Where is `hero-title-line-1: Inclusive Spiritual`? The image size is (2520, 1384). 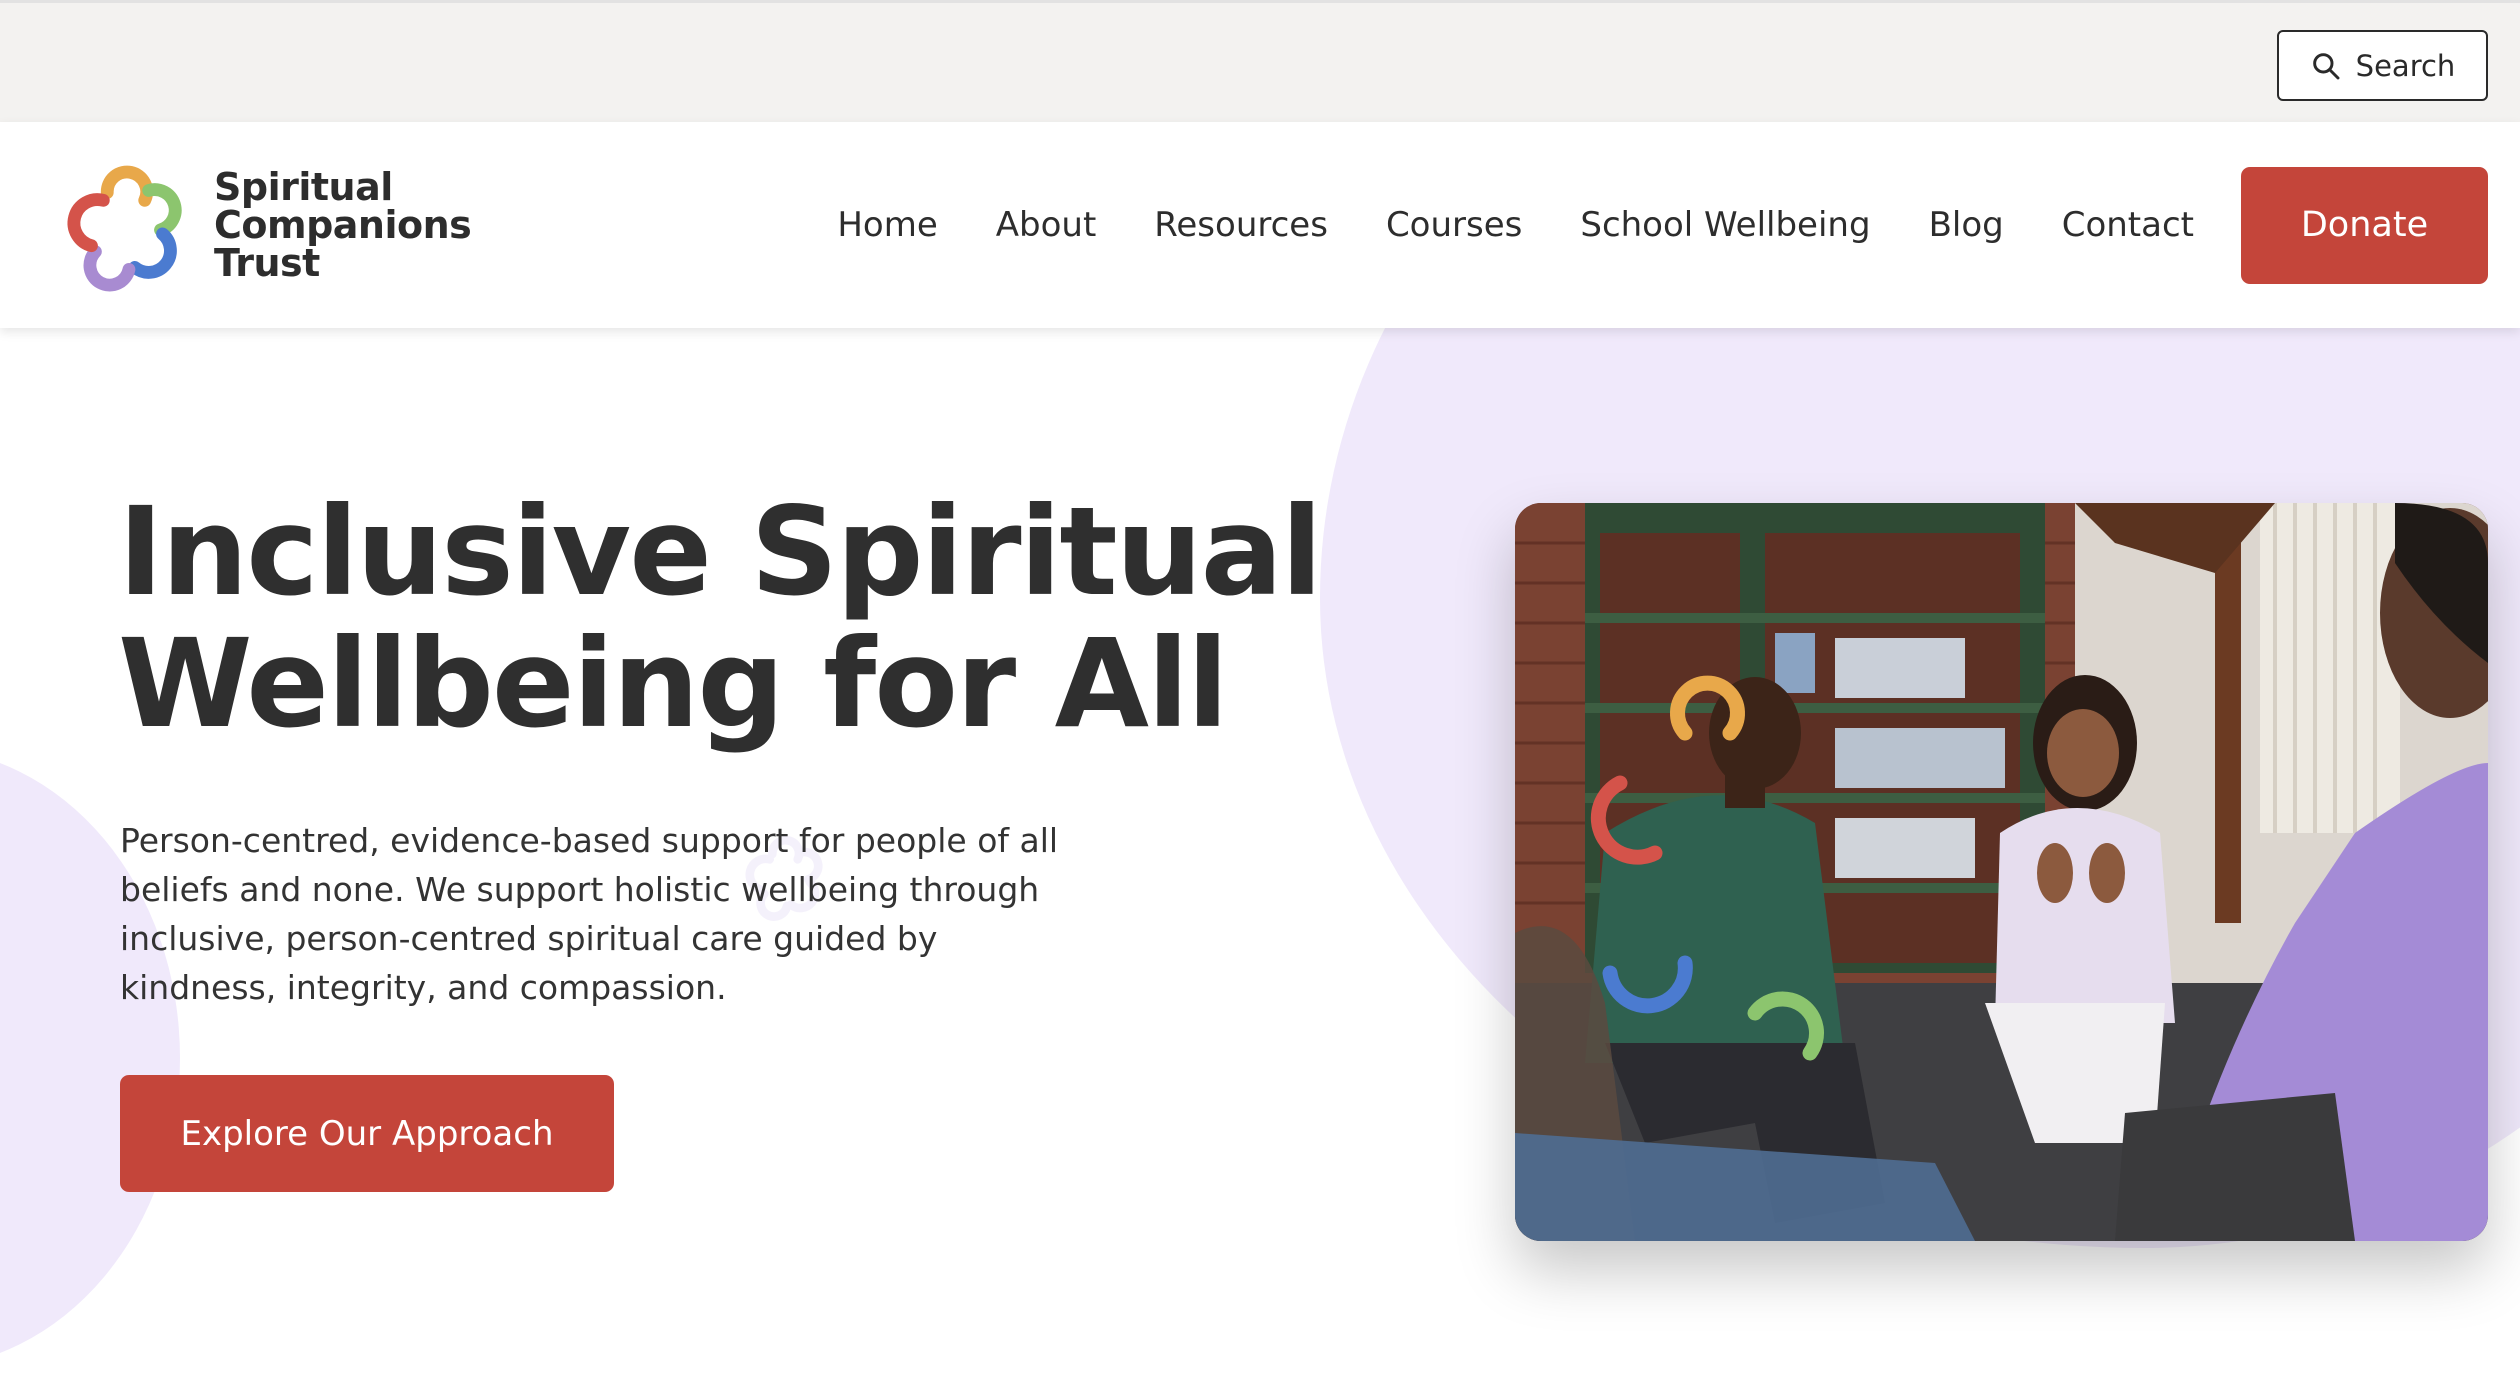 hero-title-line-1: Inclusive Spiritual is located at coordinates (720, 552).